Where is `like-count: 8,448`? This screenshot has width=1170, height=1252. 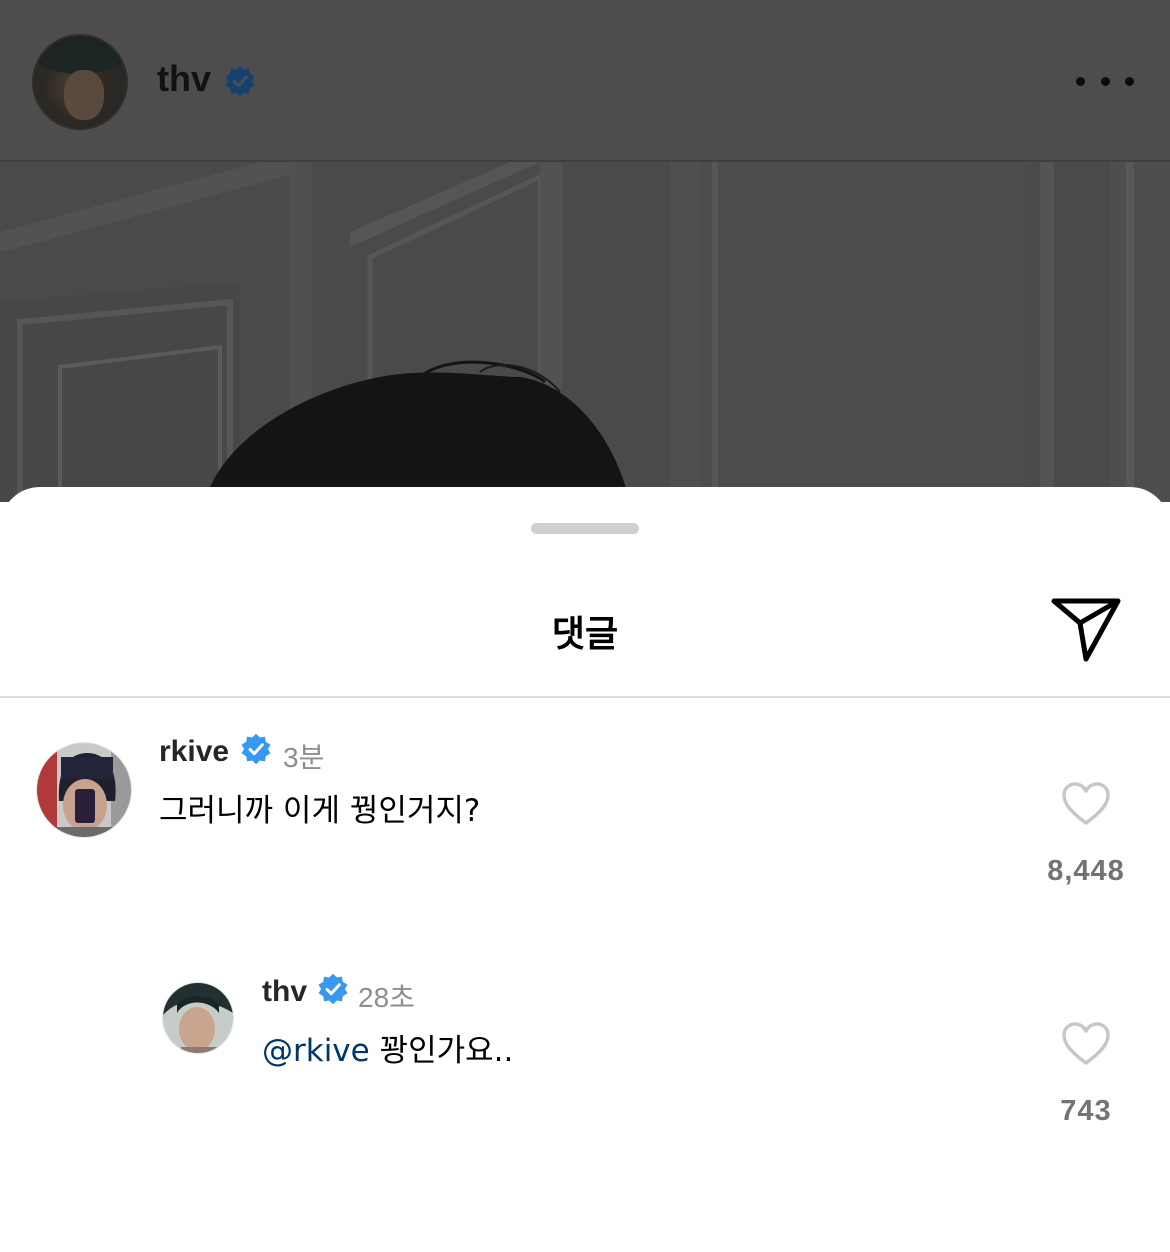 like-count: 8,448 is located at coordinates (1086, 871).